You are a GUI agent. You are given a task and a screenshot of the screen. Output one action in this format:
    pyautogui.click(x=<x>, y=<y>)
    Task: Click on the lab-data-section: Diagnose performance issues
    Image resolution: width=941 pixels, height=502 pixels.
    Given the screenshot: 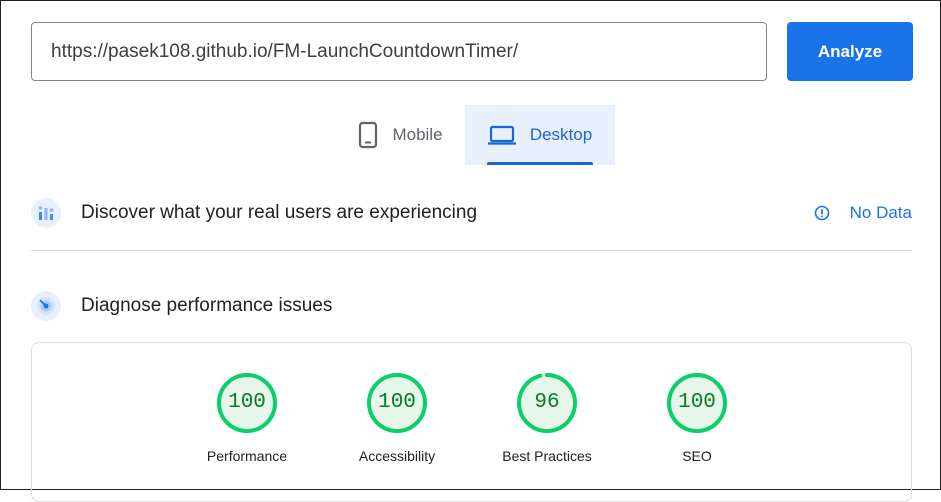 What is the action you would take?
    pyautogui.click(x=471, y=306)
    